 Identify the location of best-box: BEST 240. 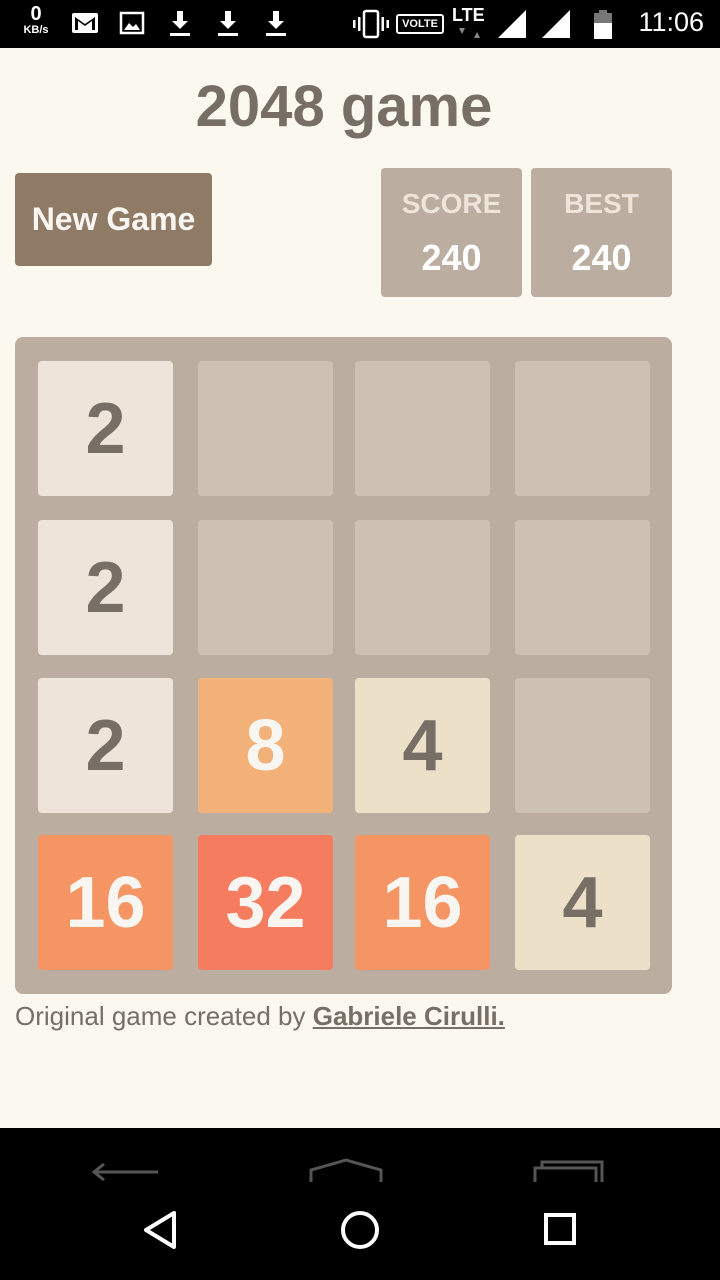
(601, 232).